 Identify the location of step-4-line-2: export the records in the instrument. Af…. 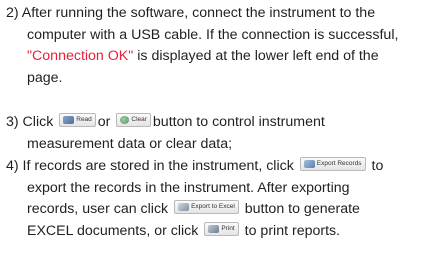
(188, 187).